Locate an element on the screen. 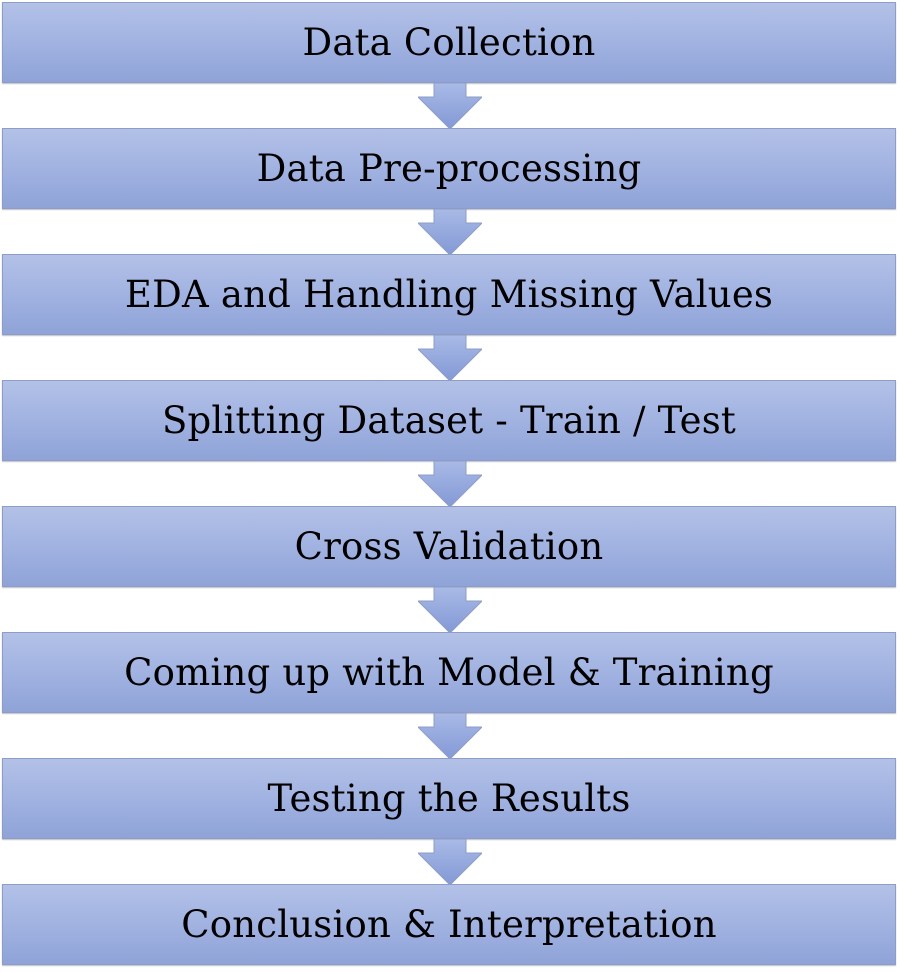 The image size is (900, 972). step-label: Coming up with Model & Training is located at coordinates (449, 672).